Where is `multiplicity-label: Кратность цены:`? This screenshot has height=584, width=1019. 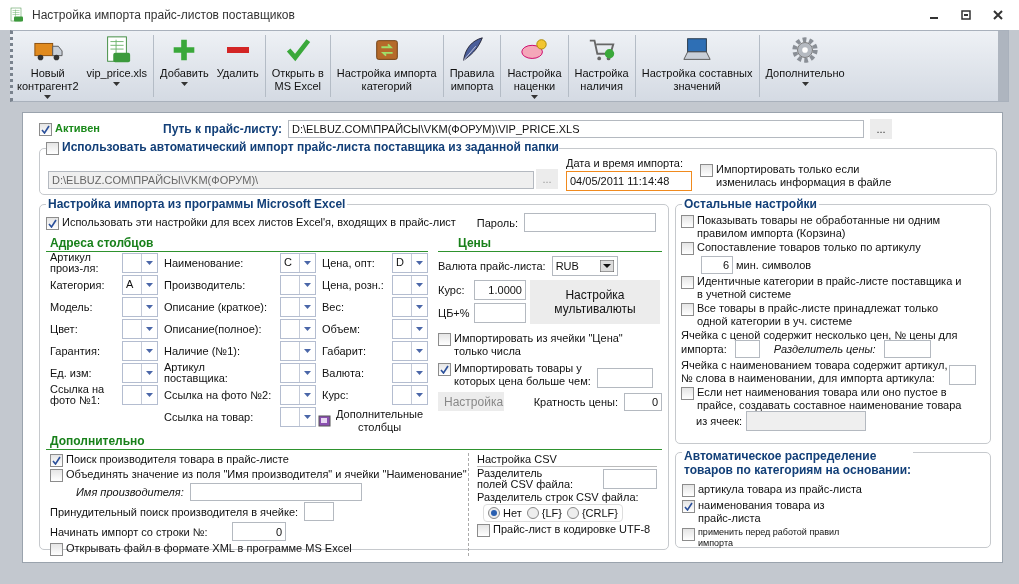 multiplicity-label: Кратность цены: is located at coordinates (575, 401).